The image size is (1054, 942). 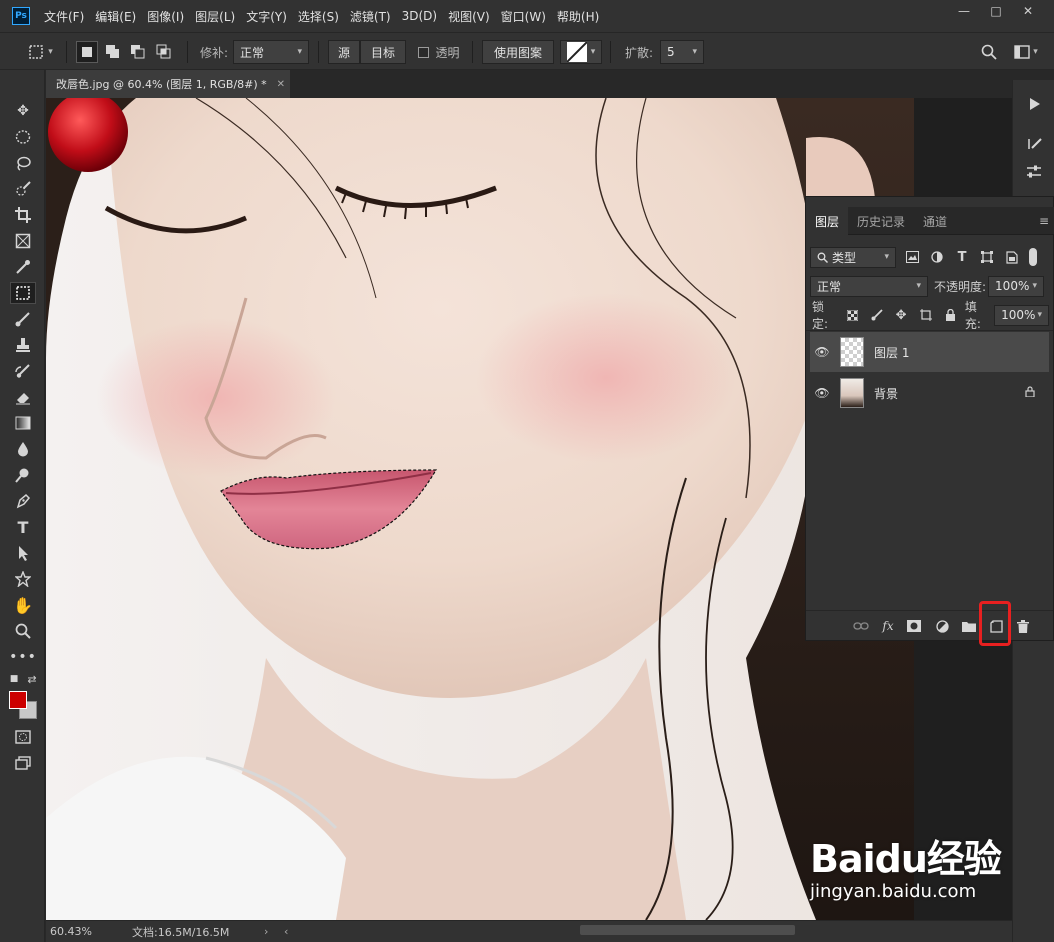 I want to click on tab-layers: 图层, so click(x=827, y=221).